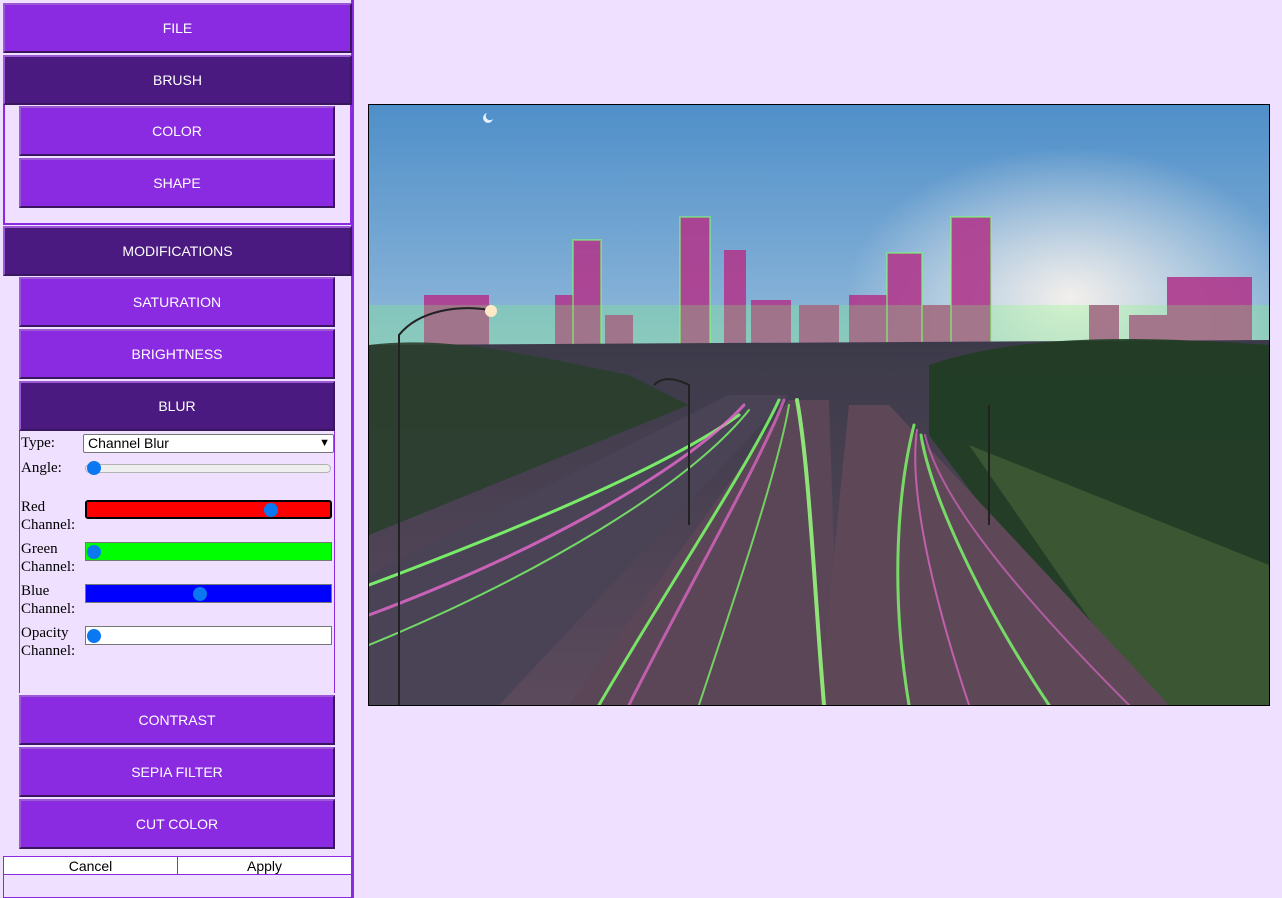 This screenshot has width=1282, height=898. Describe the element at coordinates (177, 302) in the screenshot. I see `saturation-button: SATURATION` at that location.